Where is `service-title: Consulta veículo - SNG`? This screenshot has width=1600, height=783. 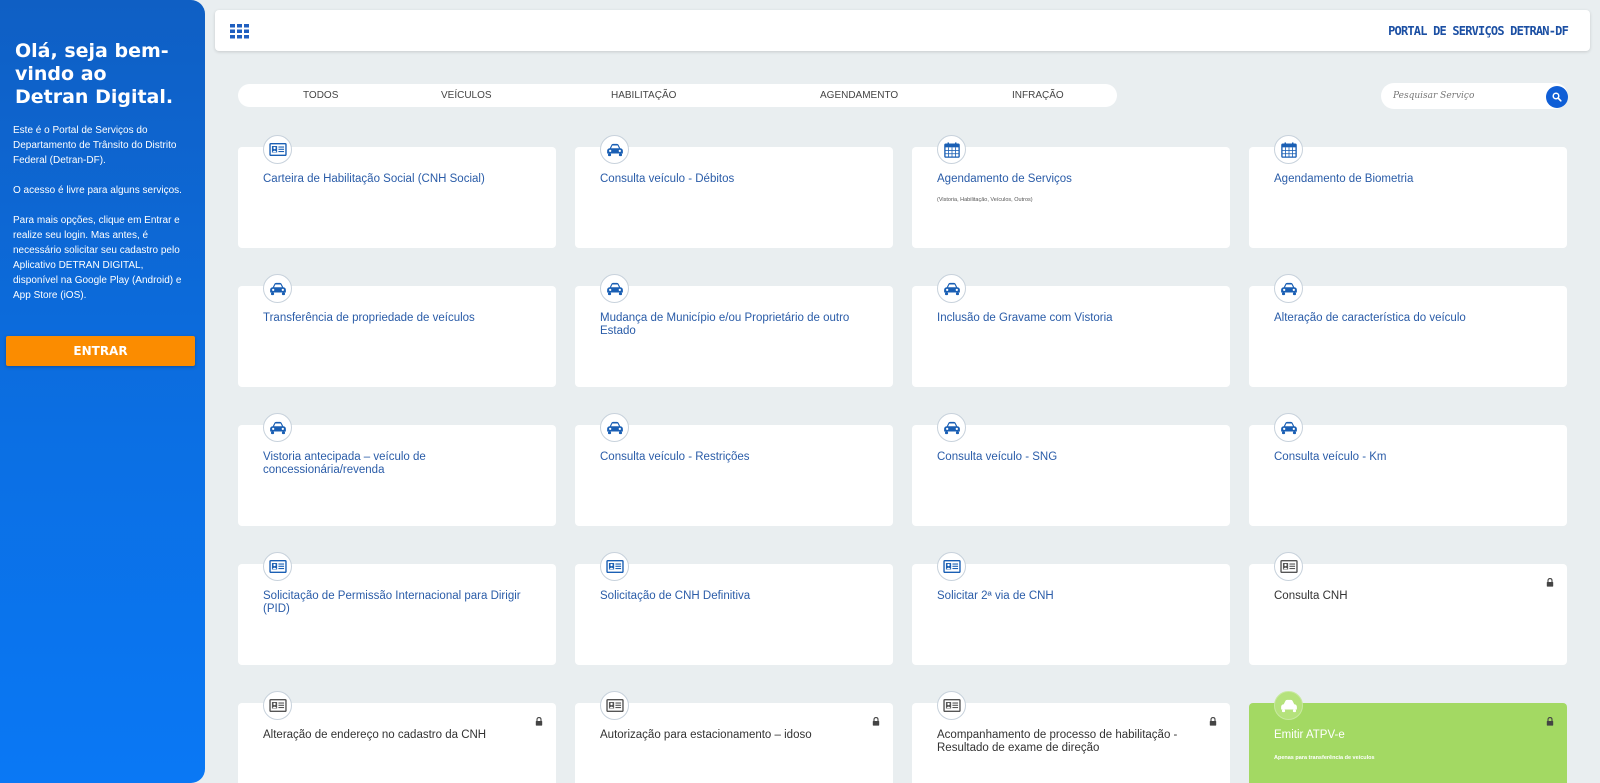 service-title: Consulta veículo - SNG is located at coordinates (997, 457).